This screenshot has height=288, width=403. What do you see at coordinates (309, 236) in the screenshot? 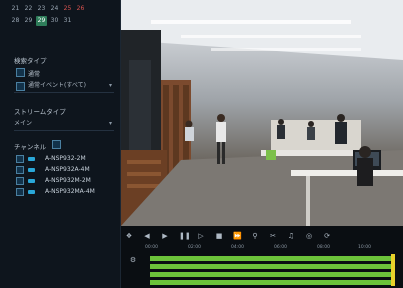
I see `snapshot-icon: ◎` at bounding box center [309, 236].